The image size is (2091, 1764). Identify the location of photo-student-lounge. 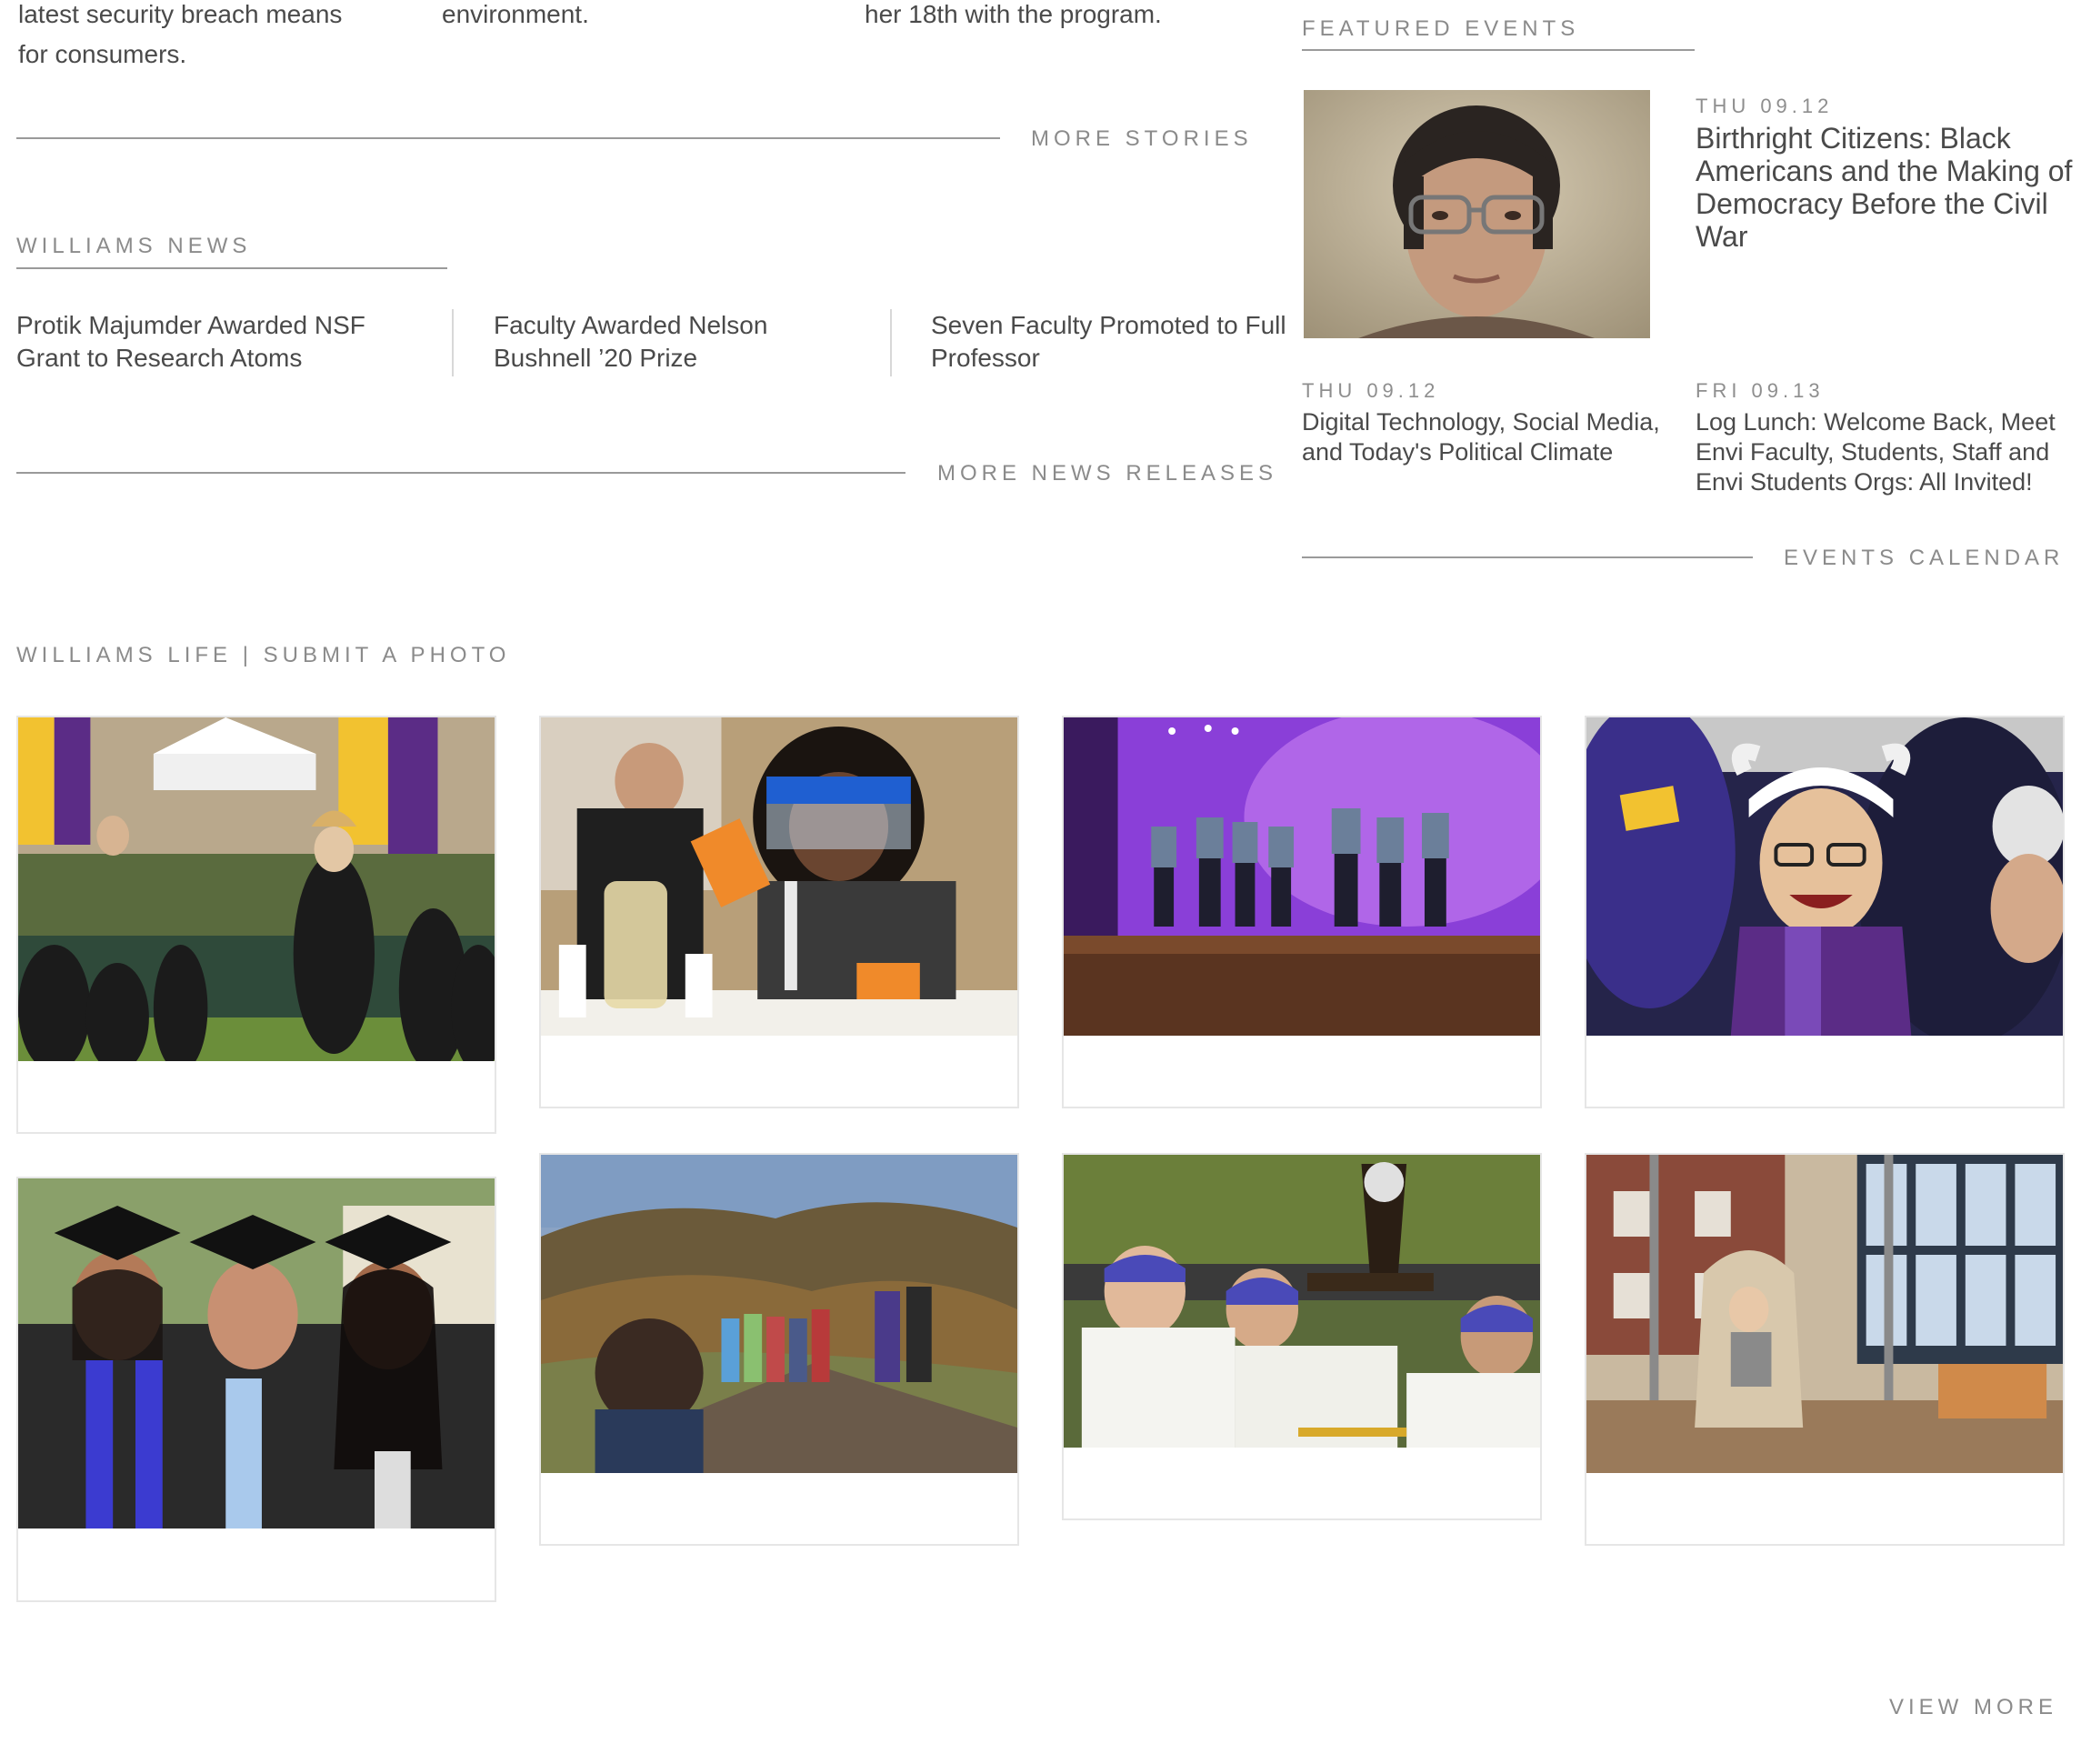
(1824, 1314).